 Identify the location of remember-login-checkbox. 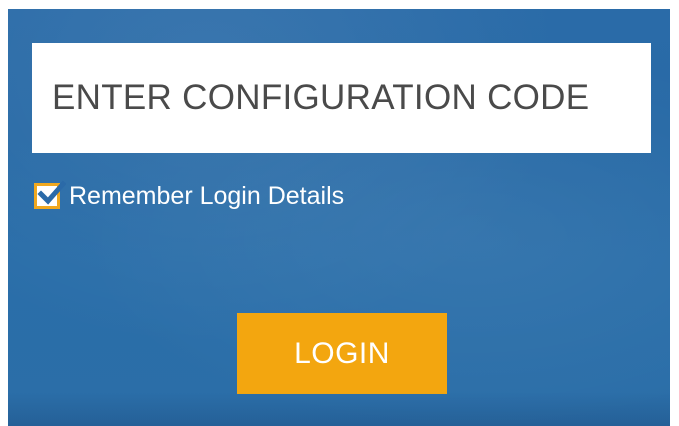
(50, 194).